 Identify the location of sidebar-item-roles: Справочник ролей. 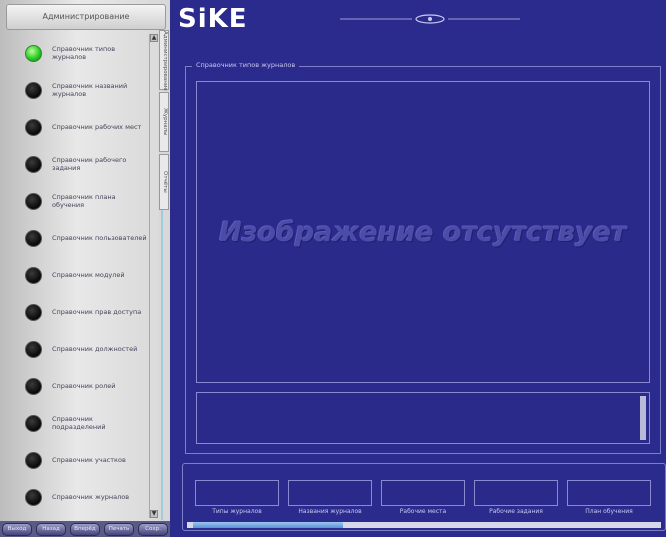
(77, 386).